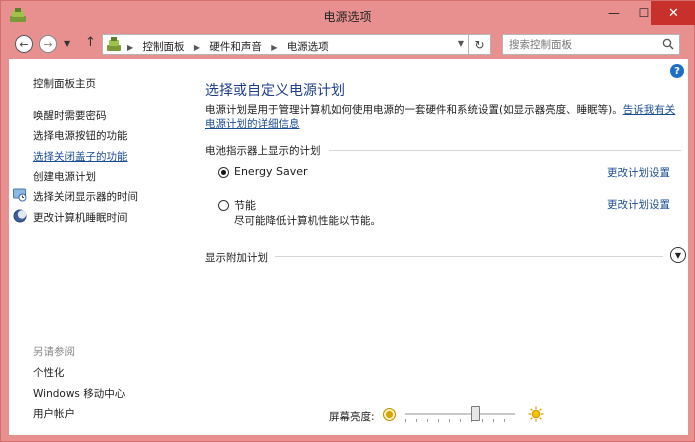  What do you see at coordinates (236, 257) in the screenshot?
I see `additional-plans-heading: 显示附加计划` at bounding box center [236, 257].